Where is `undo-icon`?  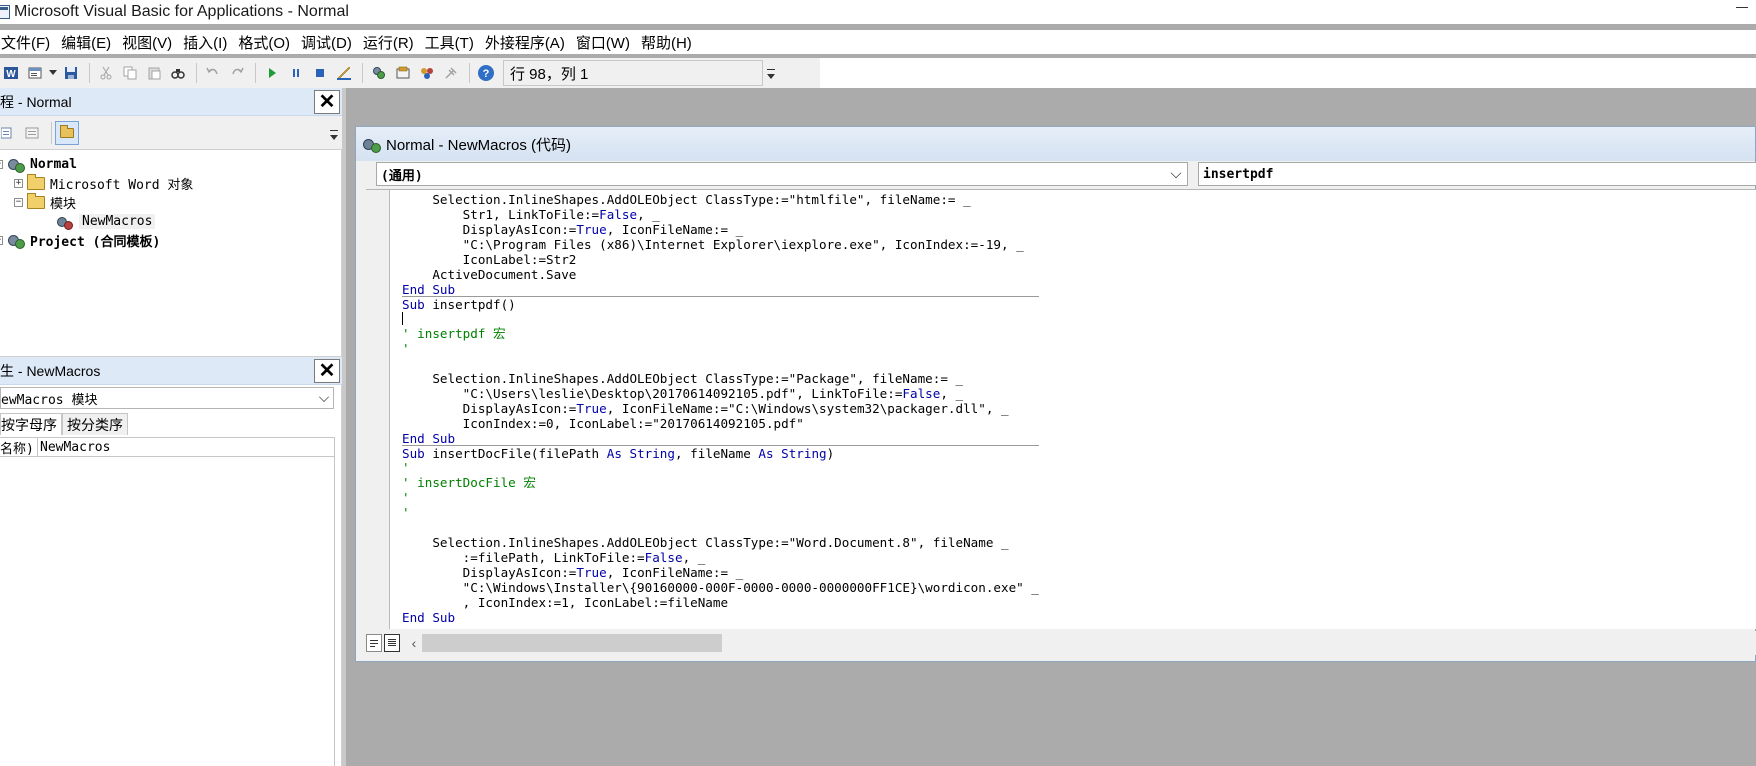 undo-icon is located at coordinates (213, 73).